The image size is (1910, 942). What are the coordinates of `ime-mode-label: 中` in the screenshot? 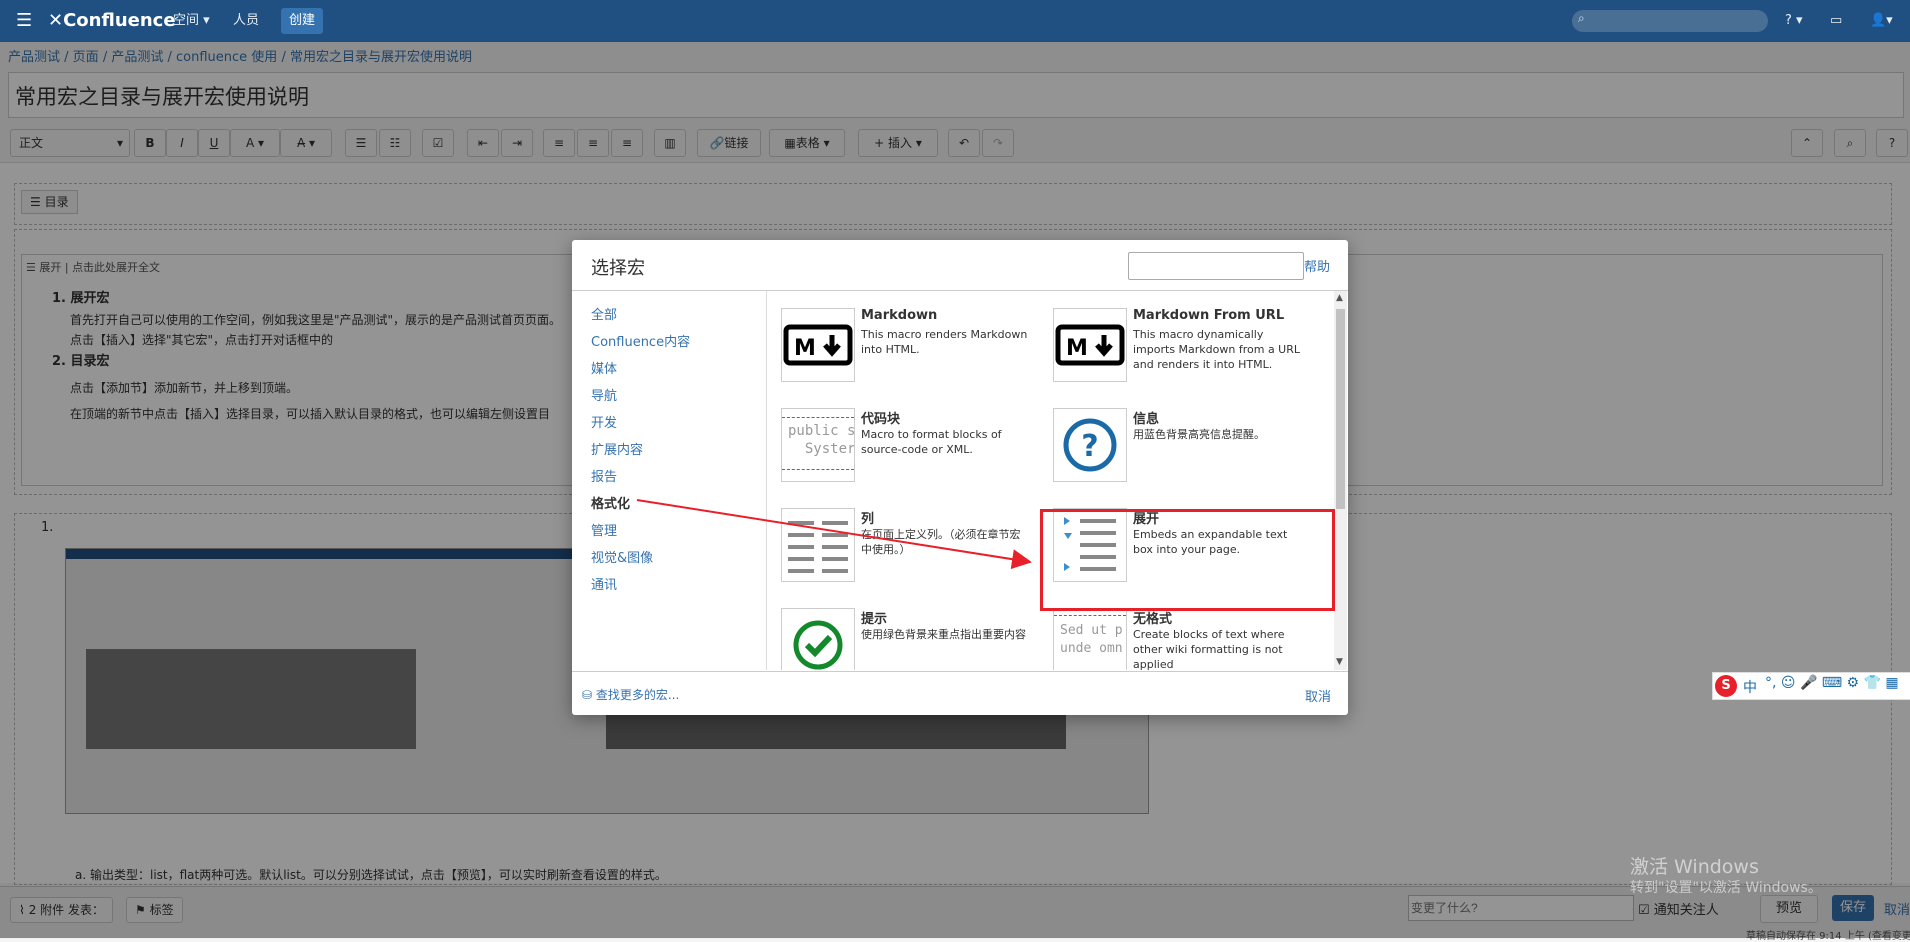 It's located at (1750, 687).